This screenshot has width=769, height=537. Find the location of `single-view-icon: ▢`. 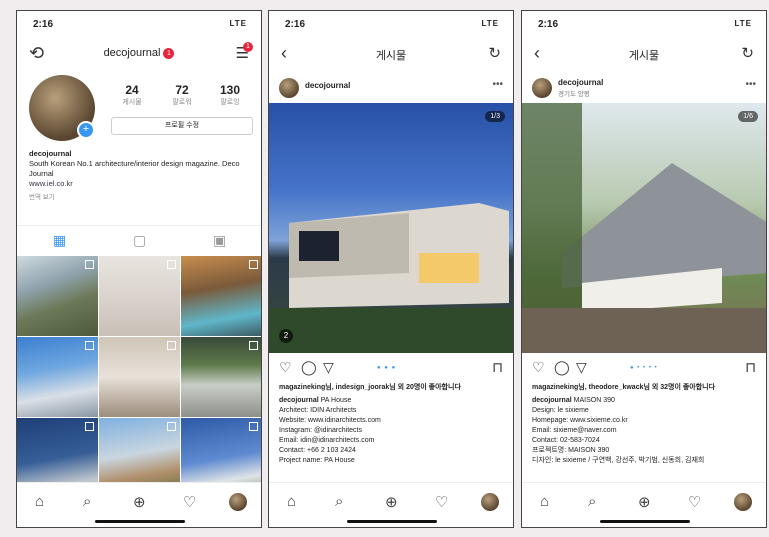

single-view-icon: ▢ is located at coordinates (139, 240).